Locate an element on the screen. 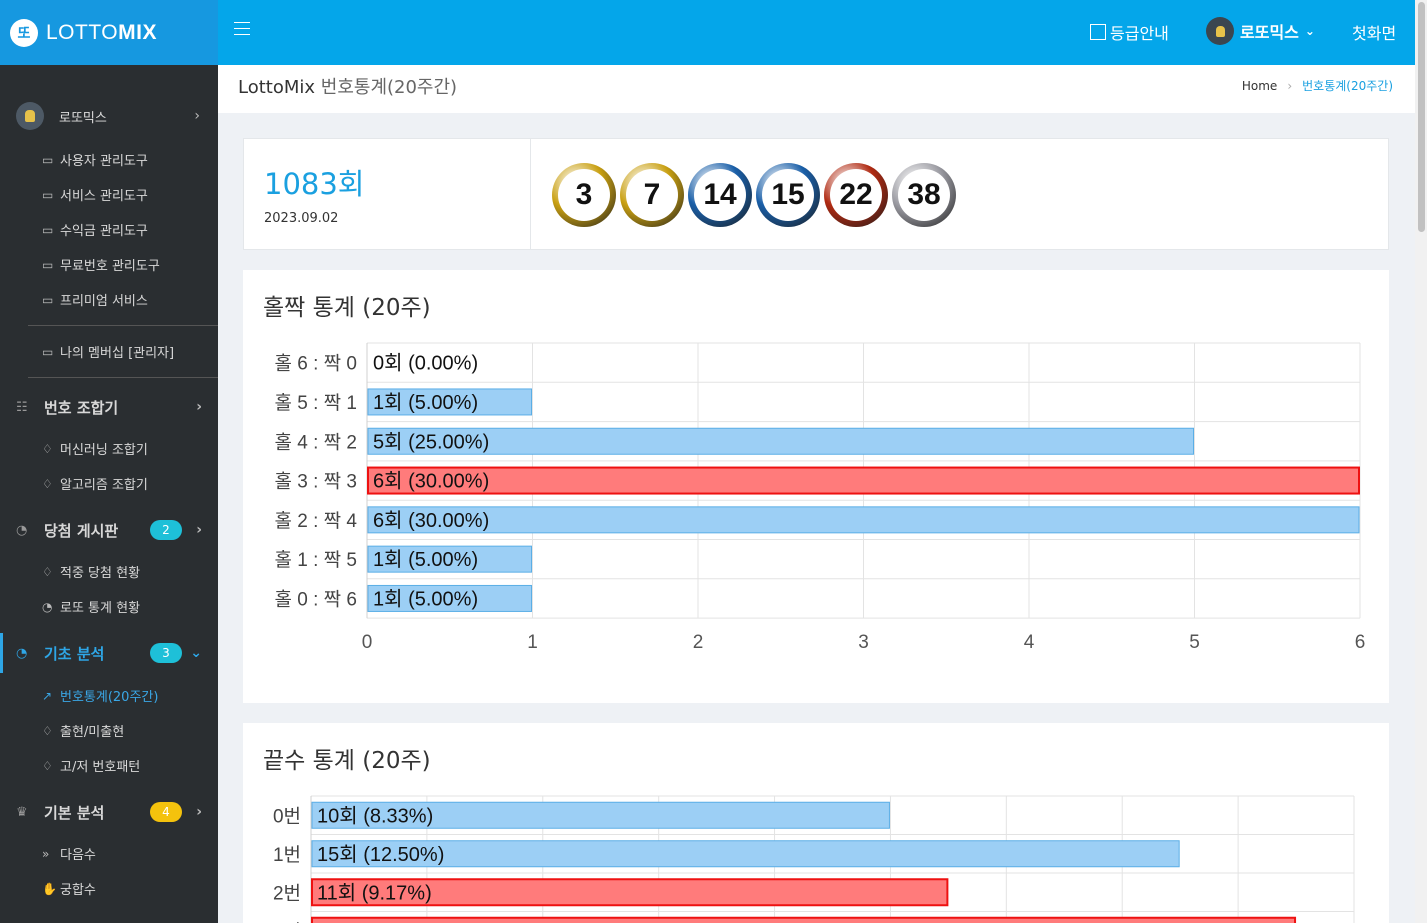 The width and height of the screenshot is (1427, 923). window-icon: ▭ is located at coordinates (48, 264).